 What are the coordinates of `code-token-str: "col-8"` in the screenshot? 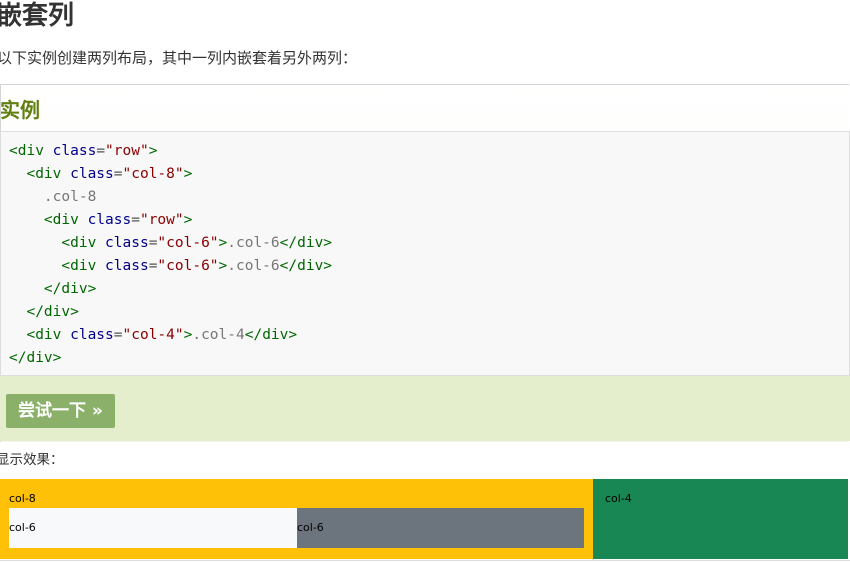 It's located at (153, 174).